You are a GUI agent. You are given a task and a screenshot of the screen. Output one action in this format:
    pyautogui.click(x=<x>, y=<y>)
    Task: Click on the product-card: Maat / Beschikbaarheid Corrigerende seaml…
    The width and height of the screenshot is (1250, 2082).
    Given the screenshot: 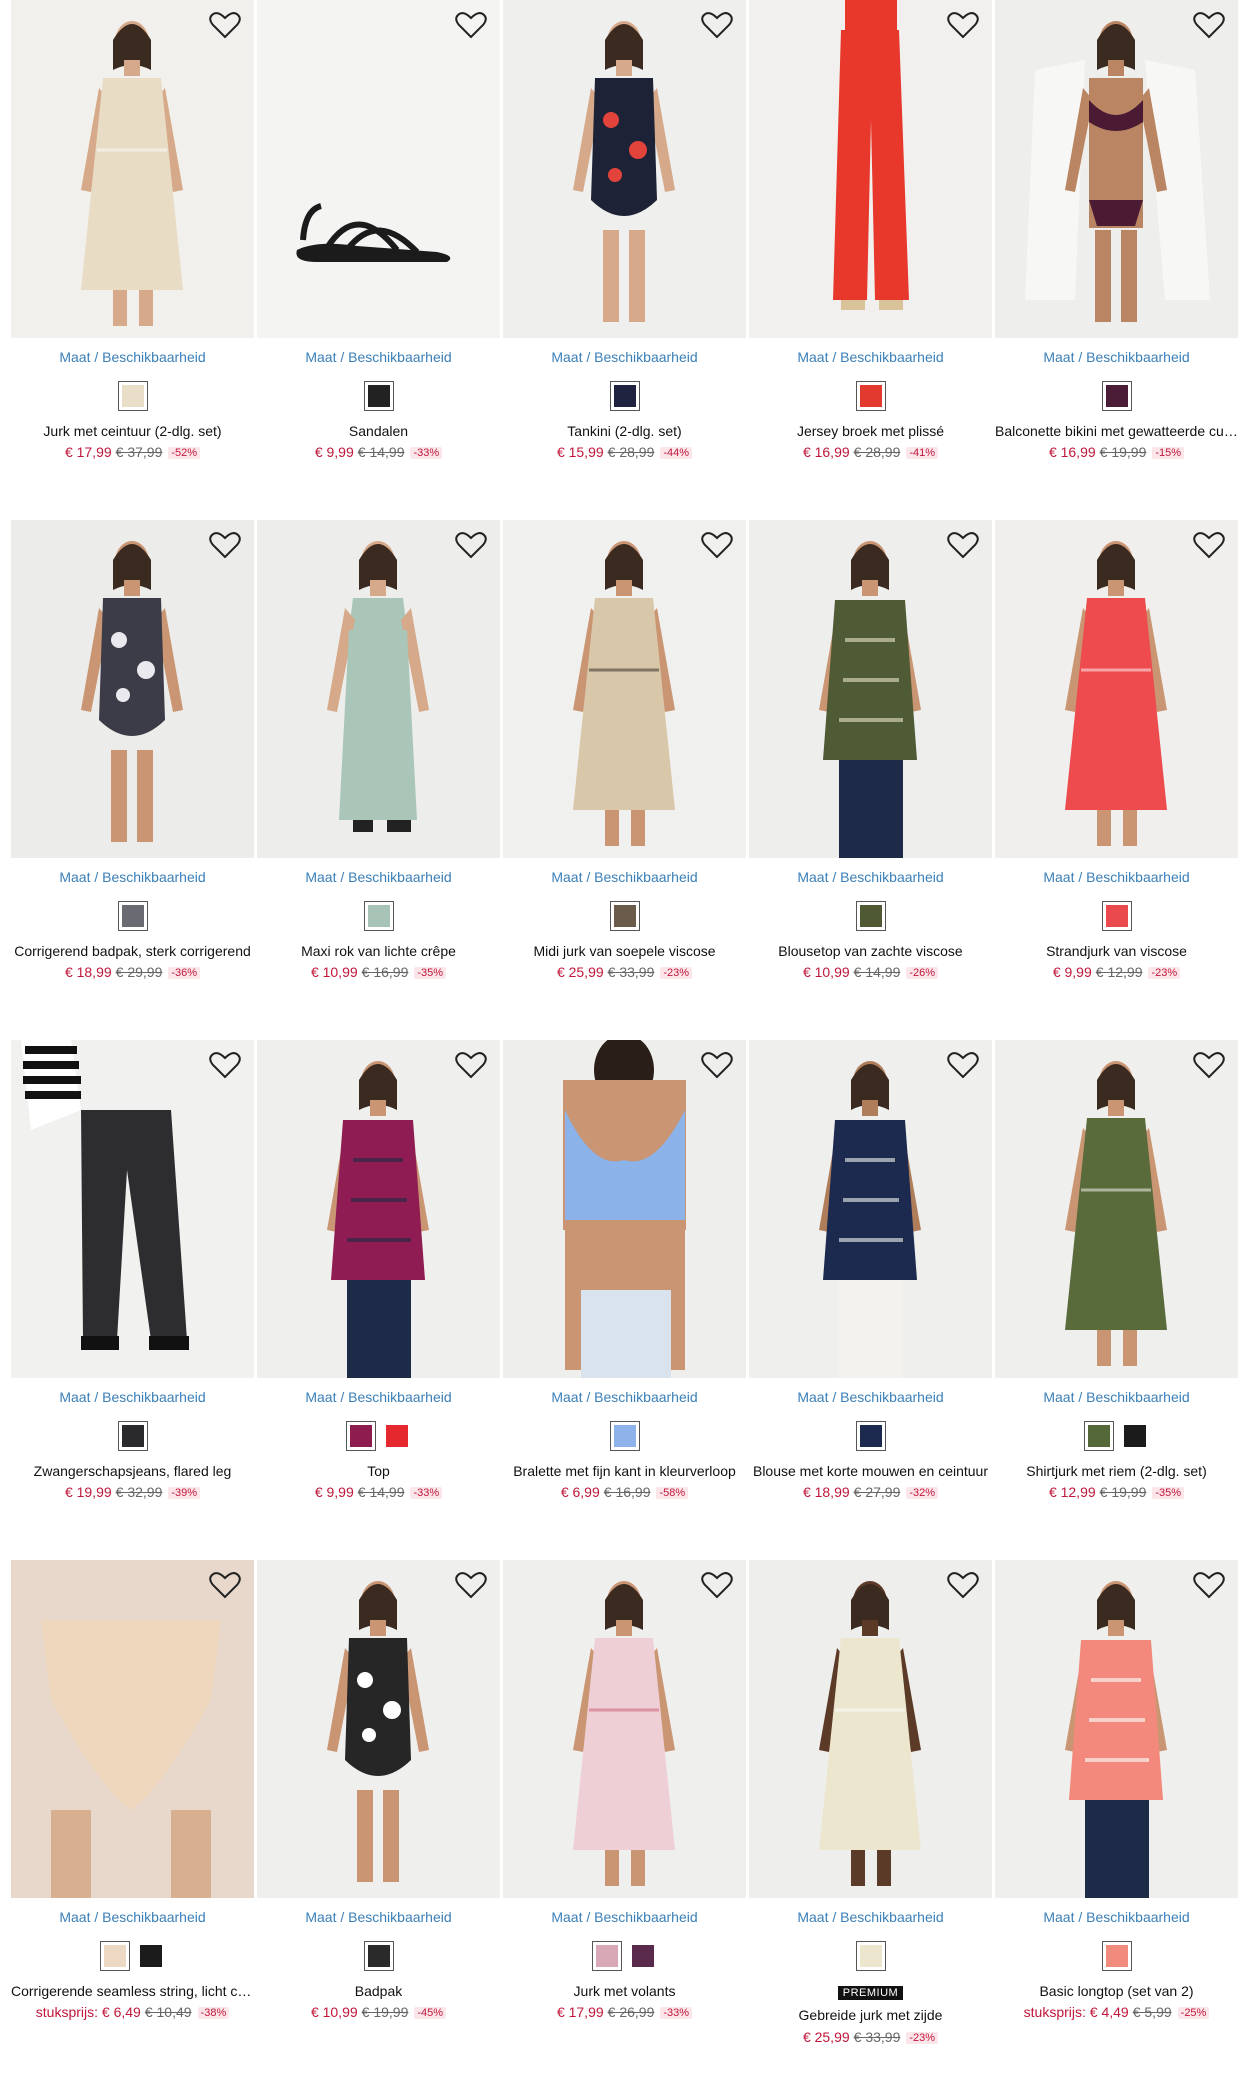 What is the action you would take?
    pyautogui.click(x=132, y=1820)
    